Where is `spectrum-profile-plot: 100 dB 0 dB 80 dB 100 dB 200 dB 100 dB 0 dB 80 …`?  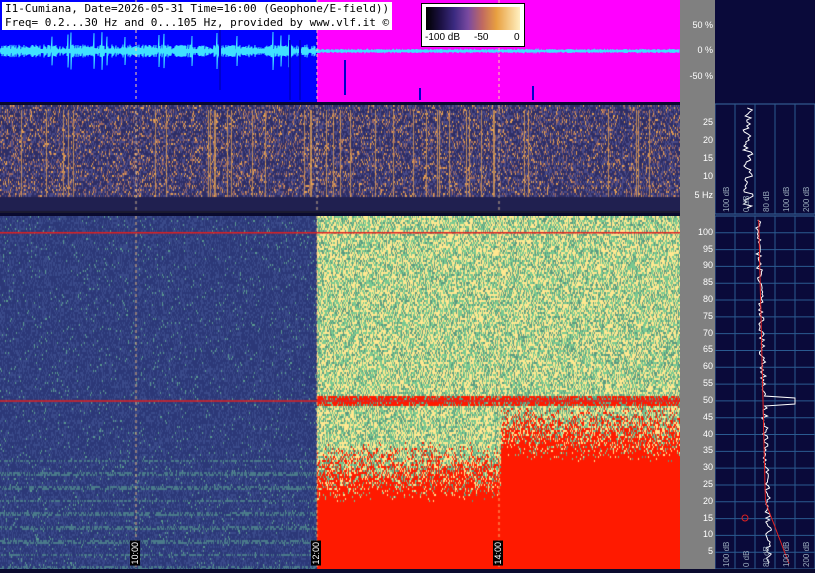
spectrum-profile-plot: 100 dB 0 dB 80 dB 100 dB 200 dB 100 dB 0 dB 80 … is located at coordinates (764, 336).